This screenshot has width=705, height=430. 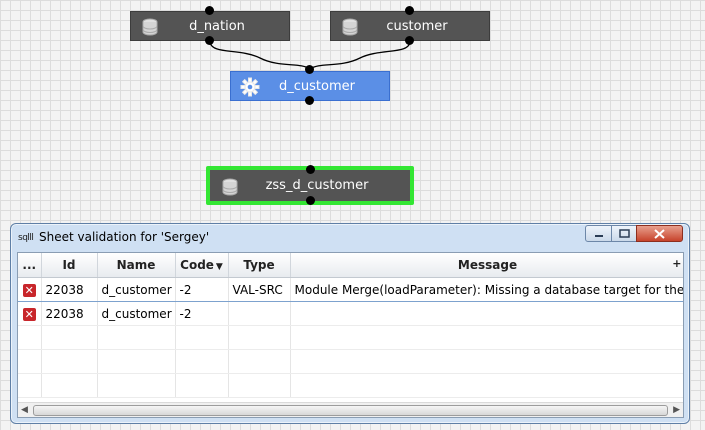 I want to click on add-column-button: +, so click(x=676, y=263).